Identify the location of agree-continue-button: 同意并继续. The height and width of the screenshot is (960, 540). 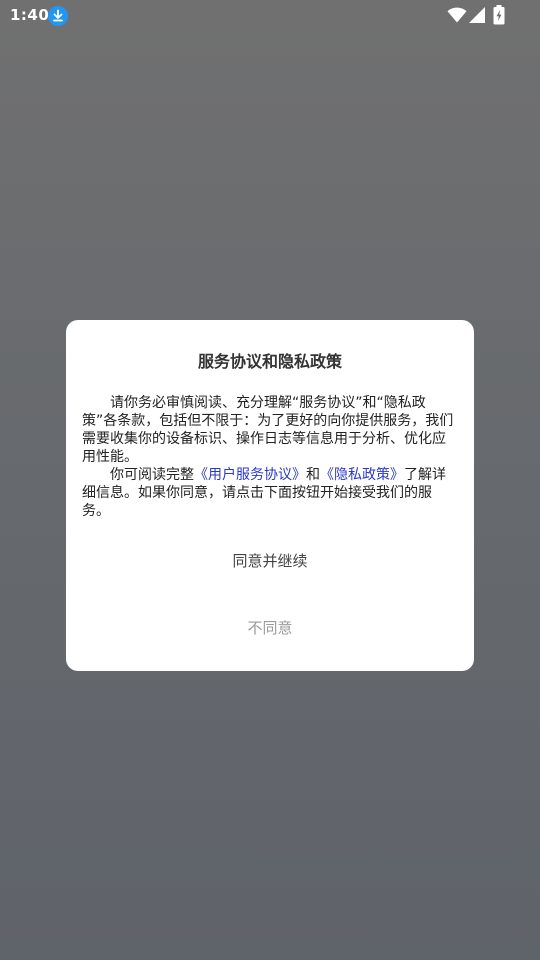
(270, 561).